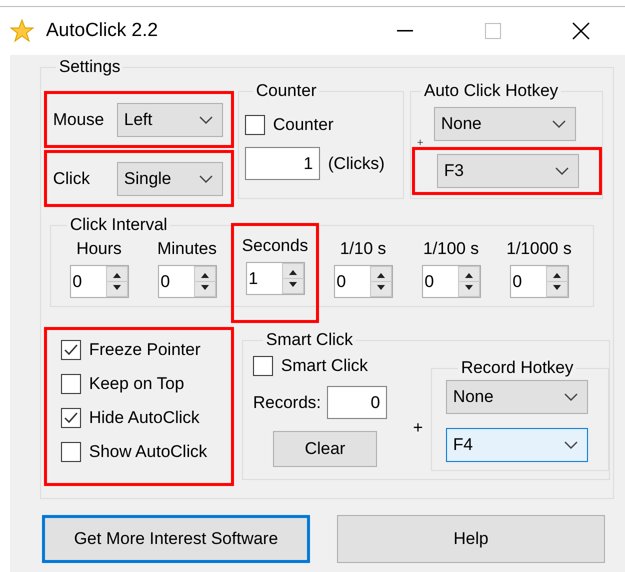 The height and width of the screenshot is (572, 625). What do you see at coordinates (363, 249) in the screenshot?
I see `field-label: 1/10 s` at bounding box center [363, 249].